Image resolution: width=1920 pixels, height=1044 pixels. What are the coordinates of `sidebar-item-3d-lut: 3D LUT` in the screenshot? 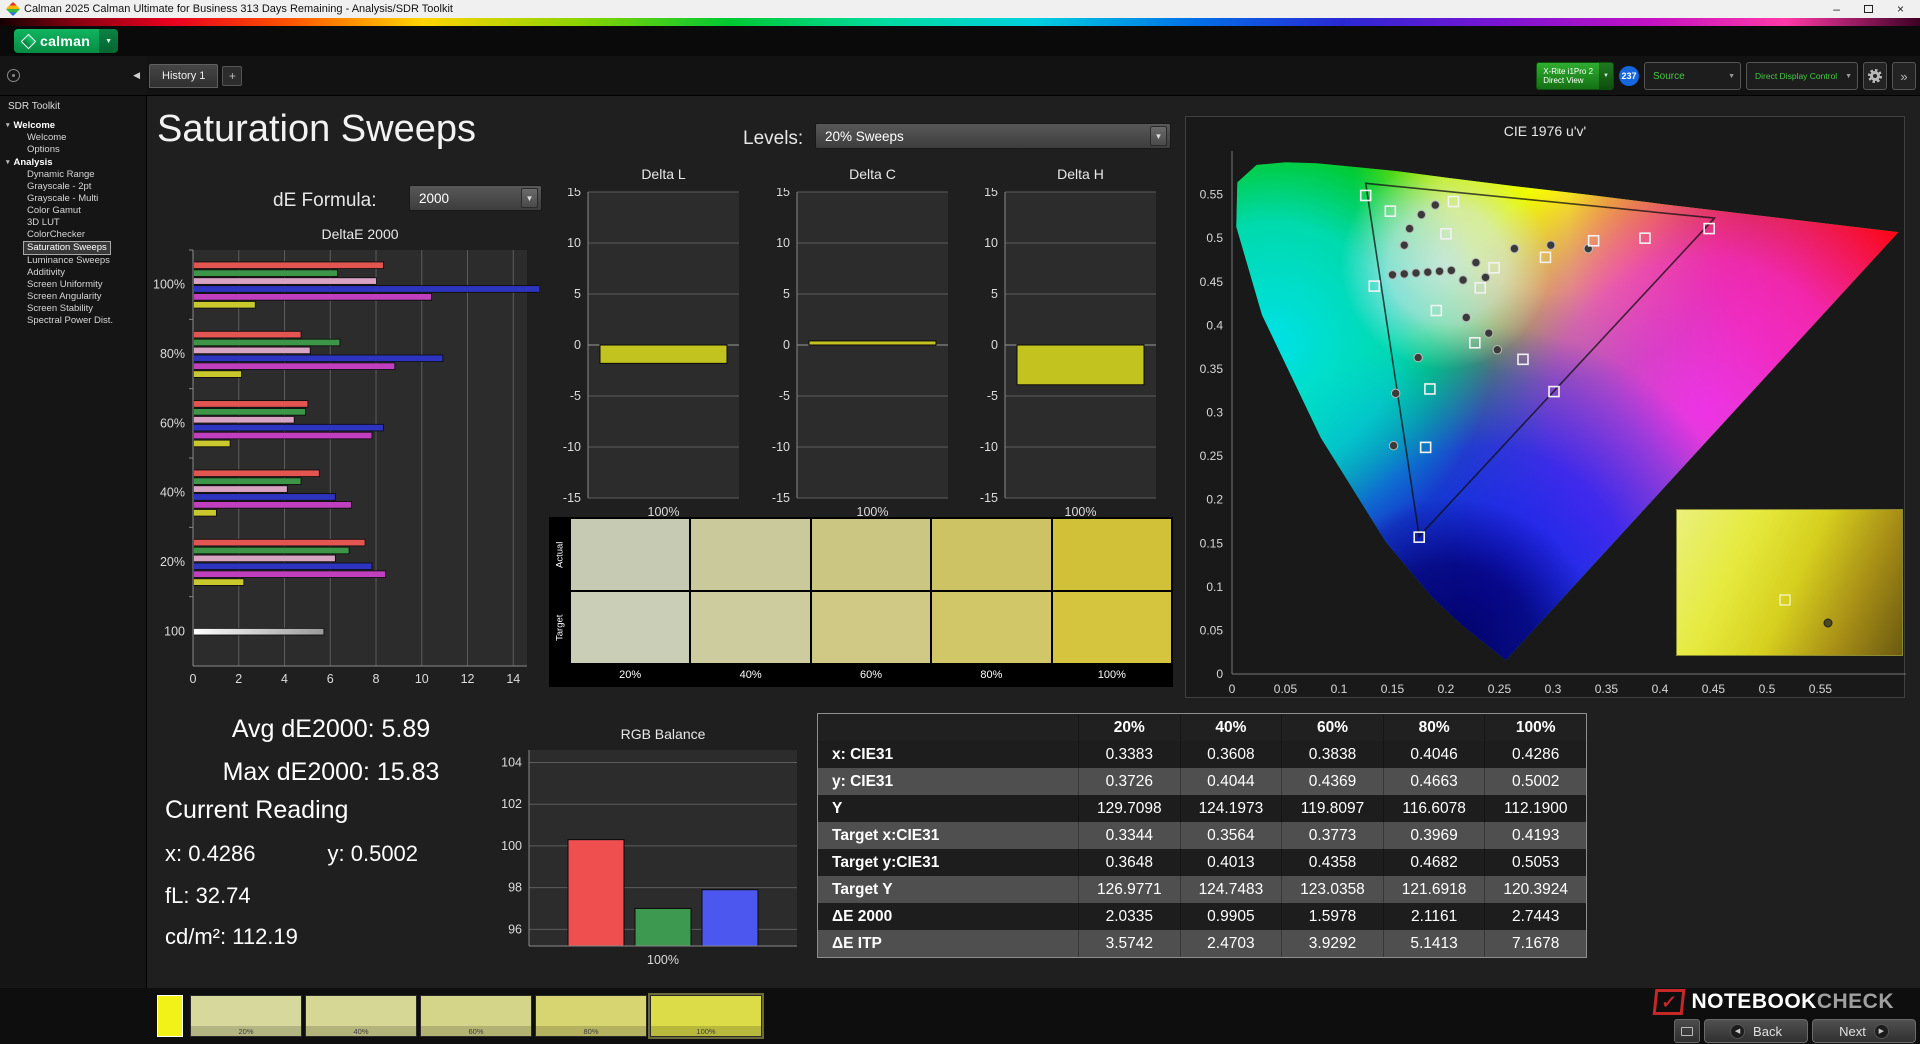 It's located at (43, 223).